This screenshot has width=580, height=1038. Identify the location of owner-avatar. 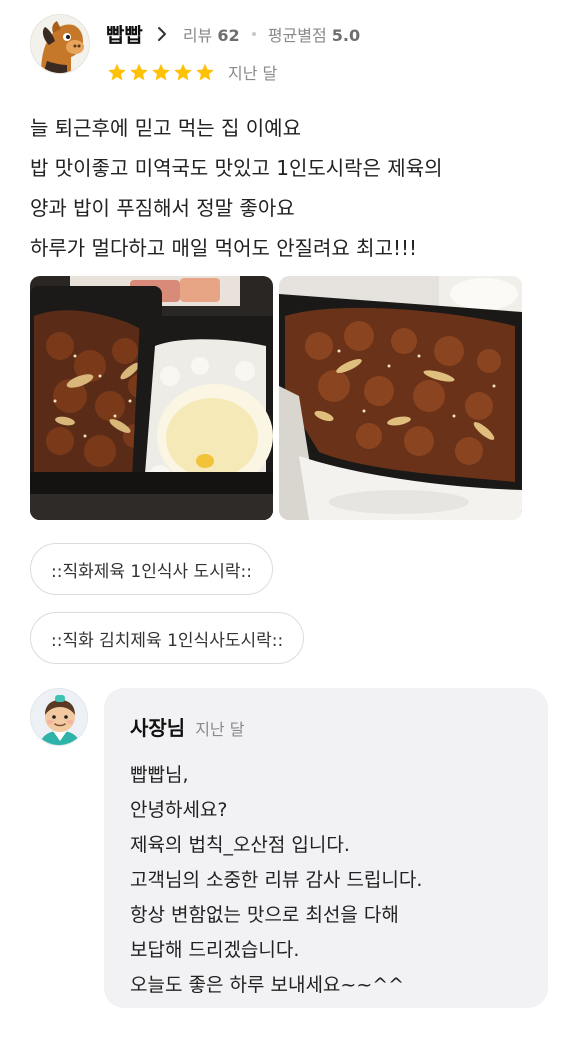
(59, 717).